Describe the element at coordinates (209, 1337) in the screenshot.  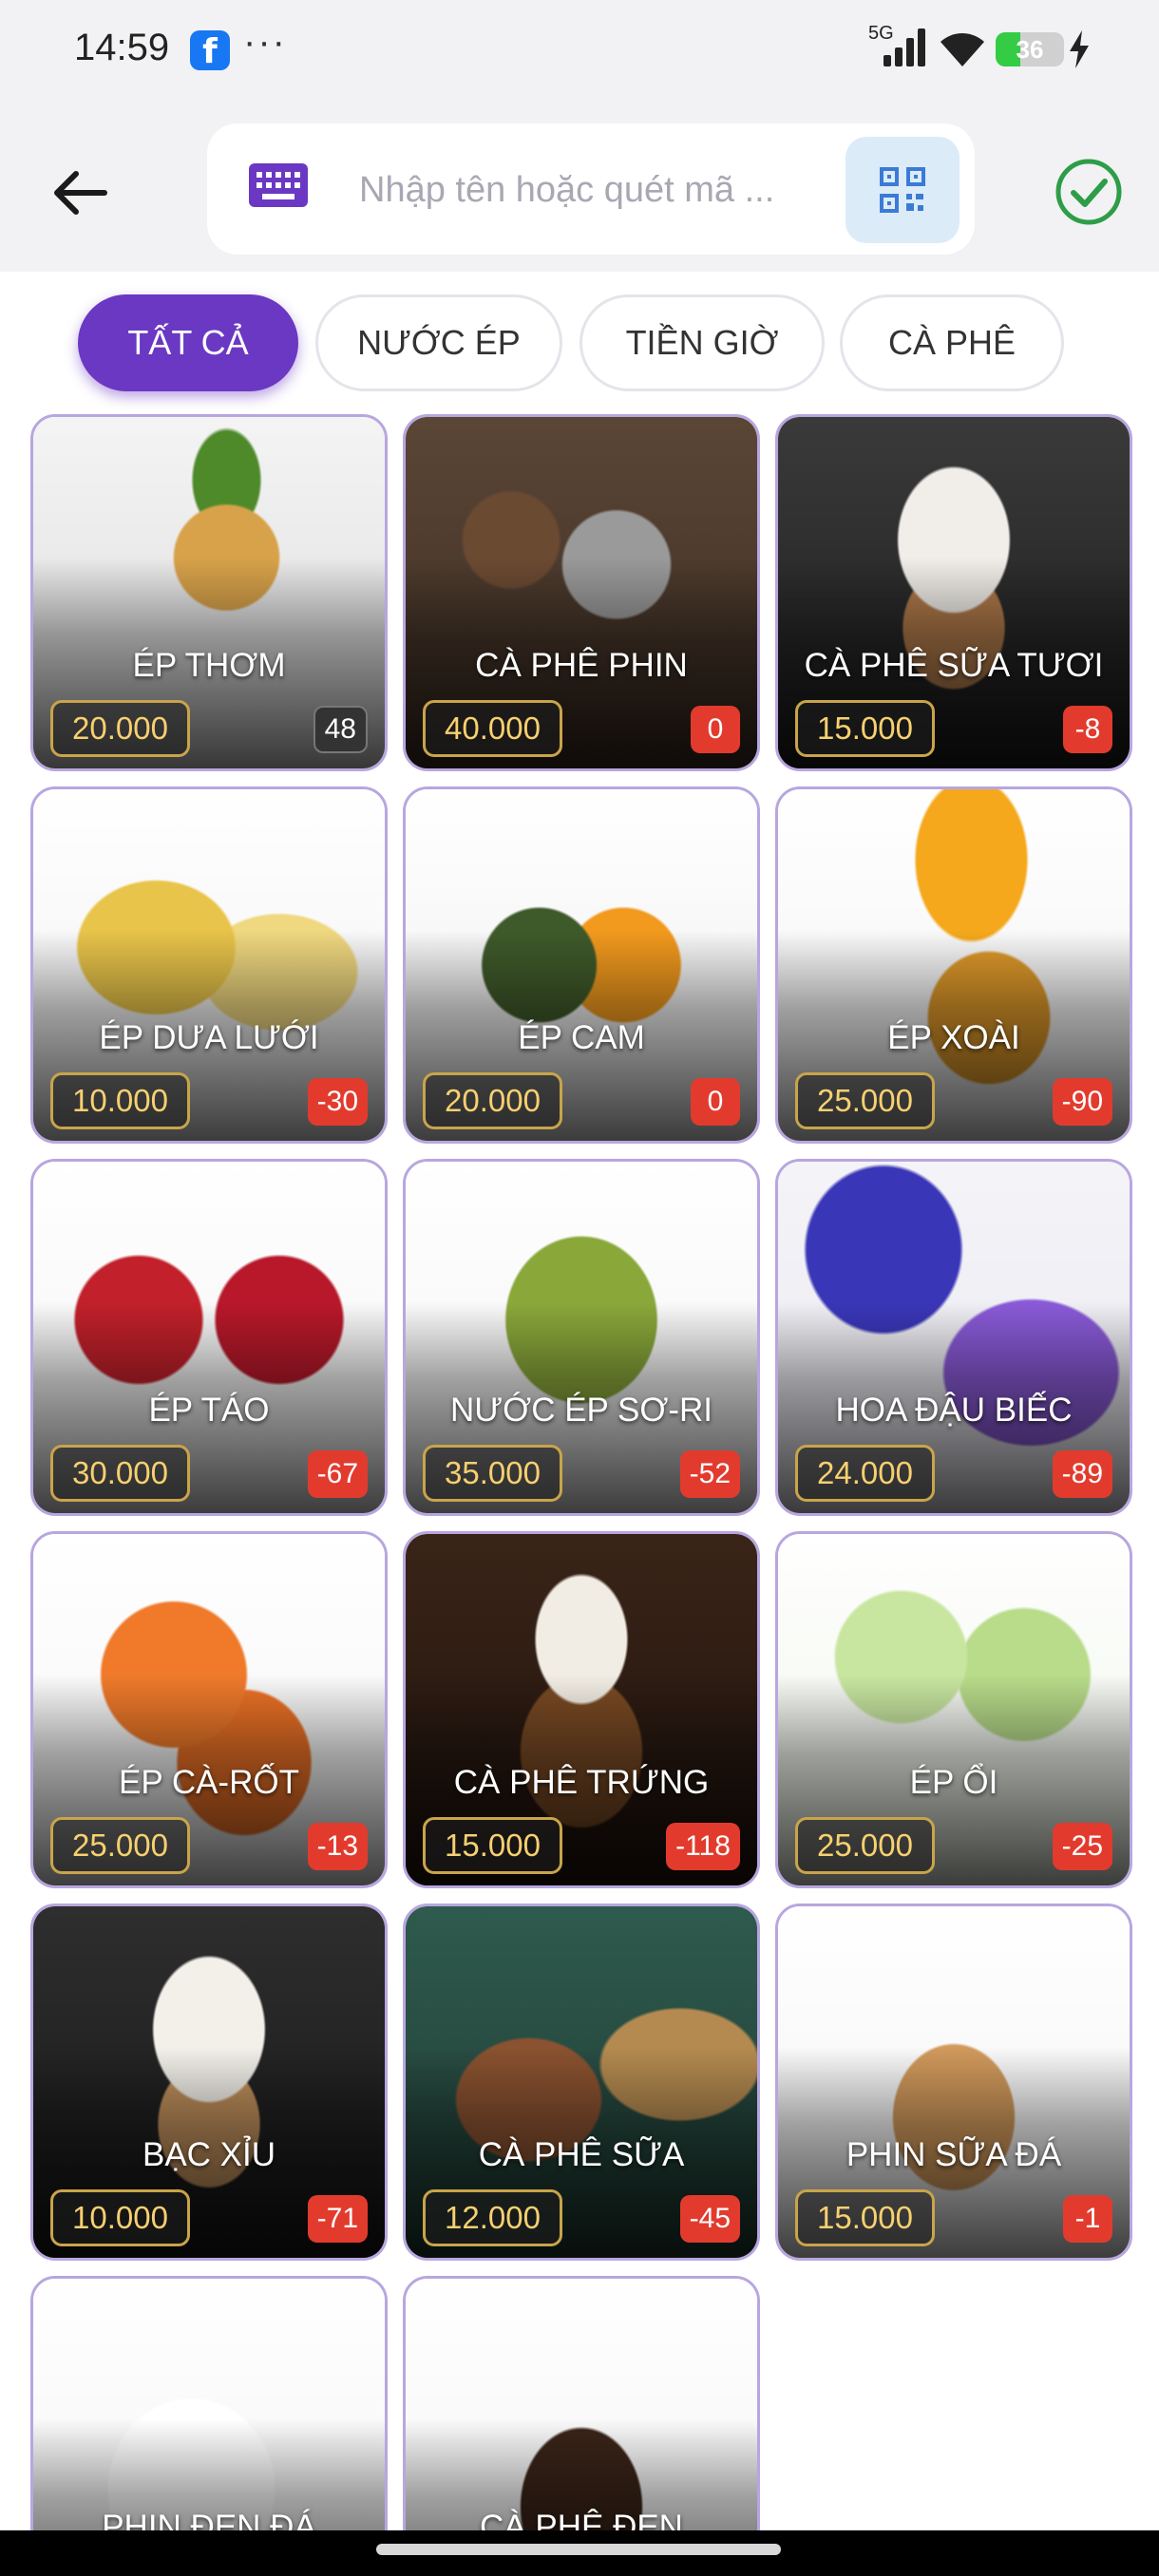
I see `product-card: ÉP TÁO 30.000 -67` at that location.